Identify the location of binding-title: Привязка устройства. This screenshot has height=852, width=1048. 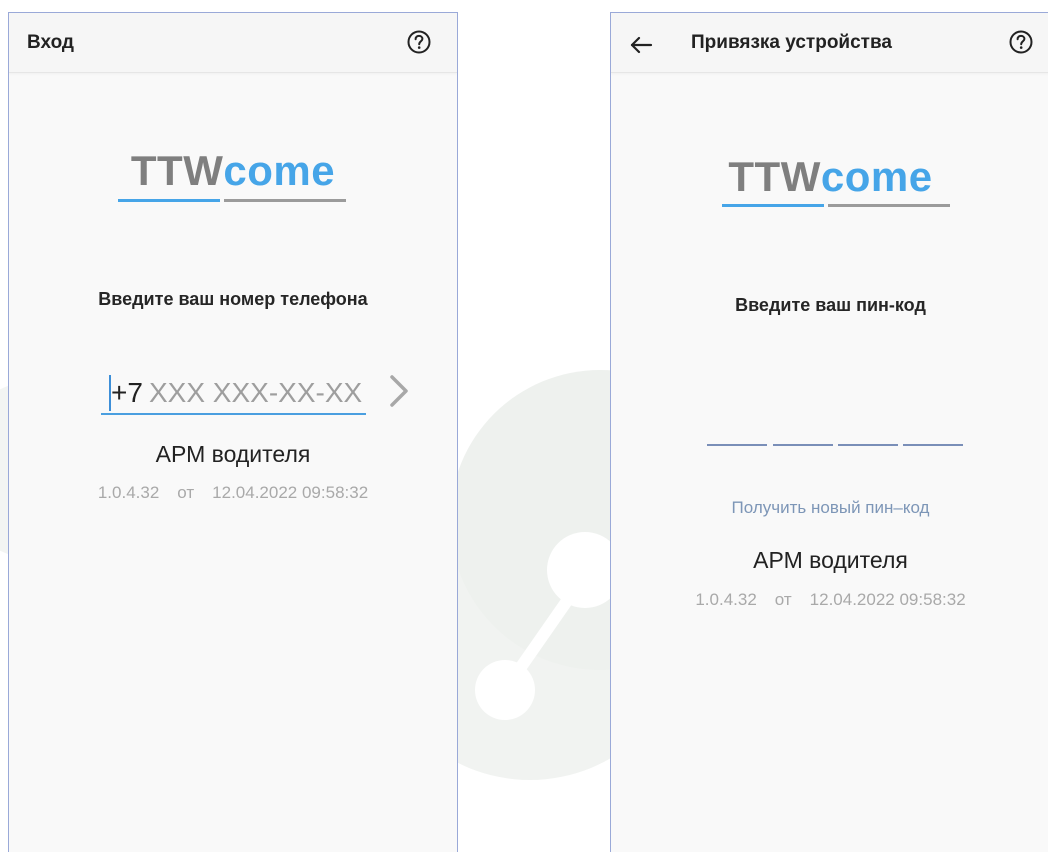
(791, 42).